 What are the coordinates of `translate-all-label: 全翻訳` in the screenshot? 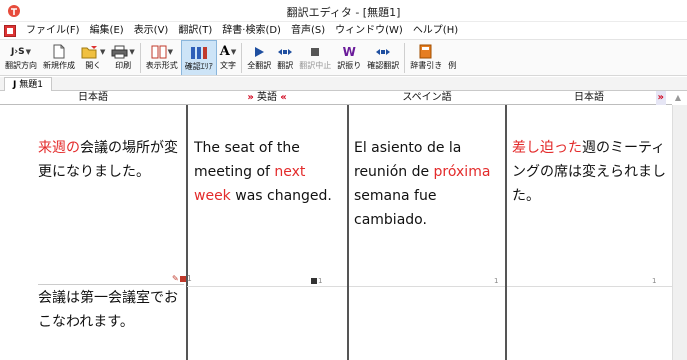 It's located at (259, 65).